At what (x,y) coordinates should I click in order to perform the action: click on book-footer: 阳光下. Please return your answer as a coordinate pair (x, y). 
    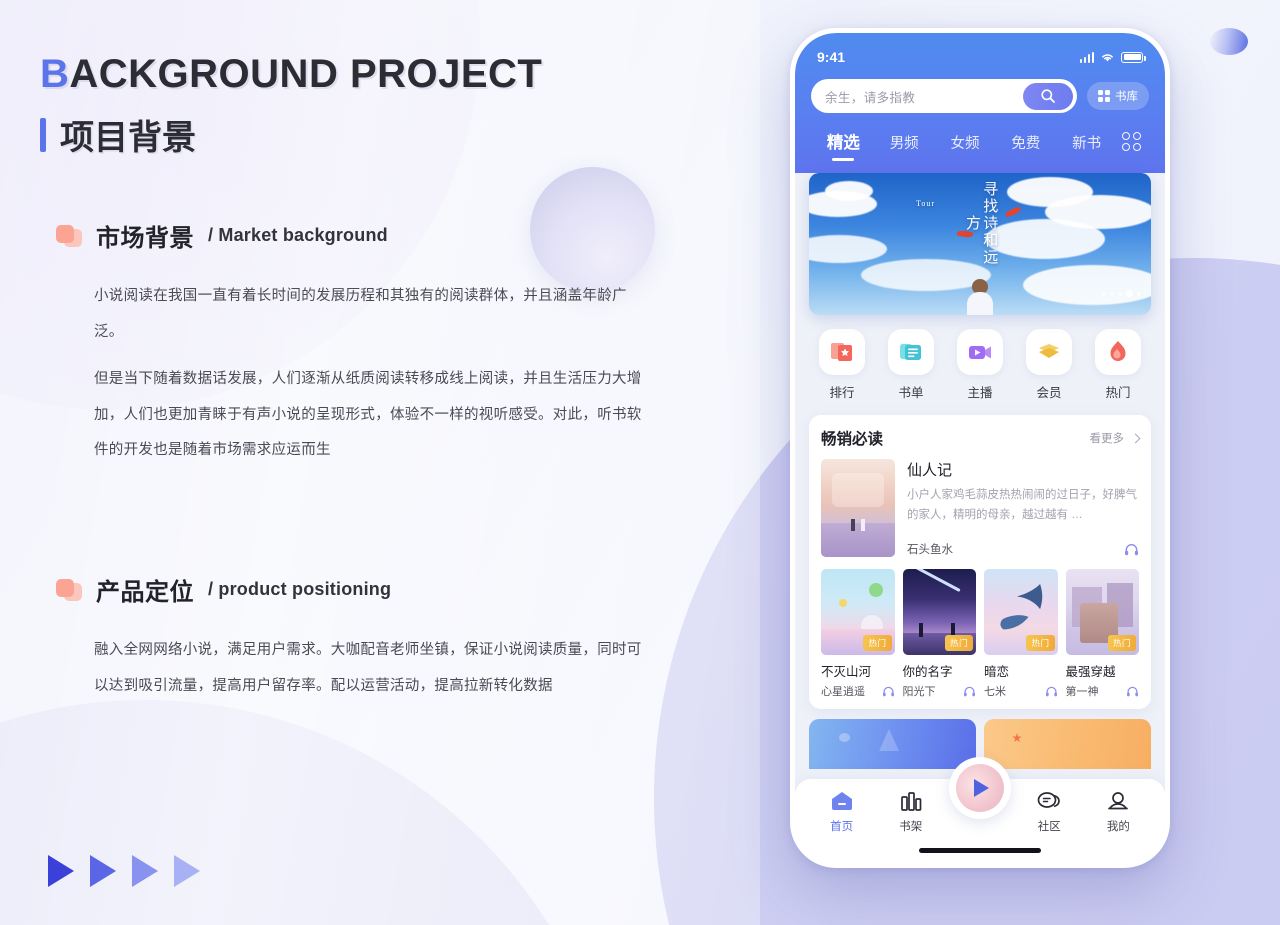
    Looking at the image, I should click on (940, 691).